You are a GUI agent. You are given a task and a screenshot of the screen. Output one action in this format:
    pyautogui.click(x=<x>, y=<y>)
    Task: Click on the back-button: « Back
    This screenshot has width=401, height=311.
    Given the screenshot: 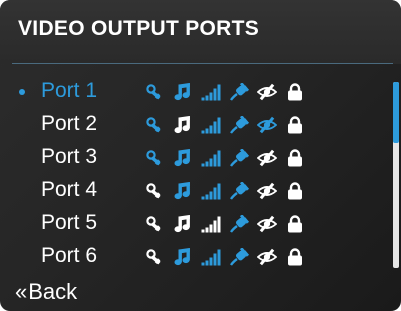 What is the action you would take?
    pyautogui.click(x=46, y=292)
    